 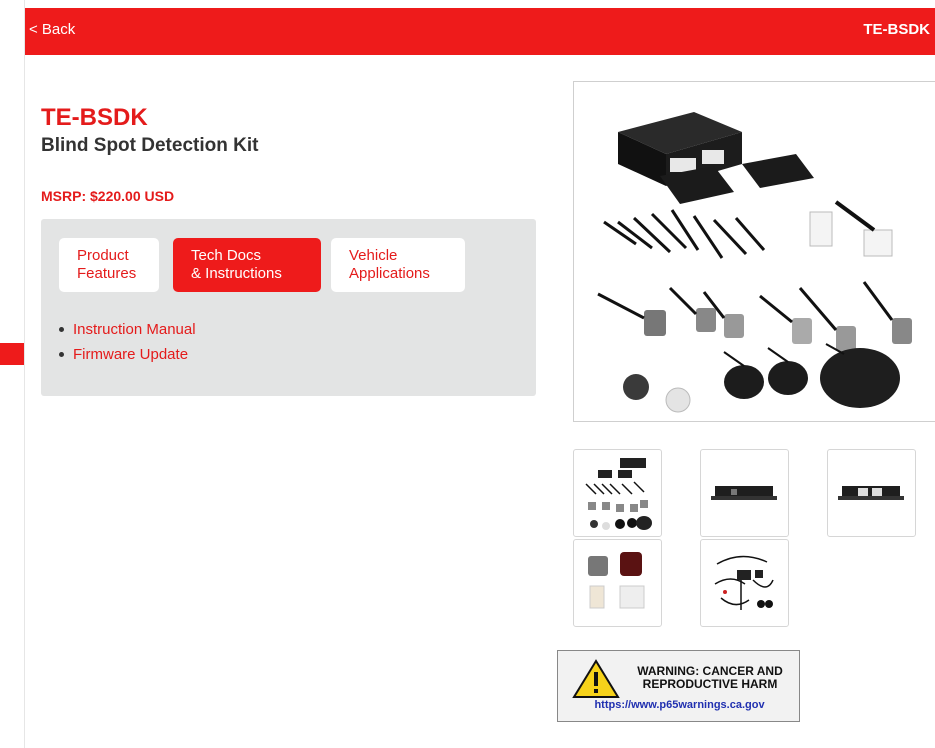 I want to click on tab-label-line2: & Instructions, so click(x=236, y=273).